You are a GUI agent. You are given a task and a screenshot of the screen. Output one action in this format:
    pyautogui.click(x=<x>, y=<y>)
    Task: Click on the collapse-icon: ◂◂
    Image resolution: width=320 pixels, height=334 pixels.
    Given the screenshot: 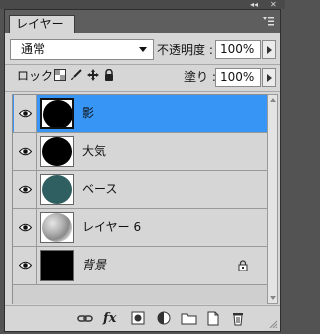 What is the action you would take?
    pyautogui.click(x=254, y=4)
    